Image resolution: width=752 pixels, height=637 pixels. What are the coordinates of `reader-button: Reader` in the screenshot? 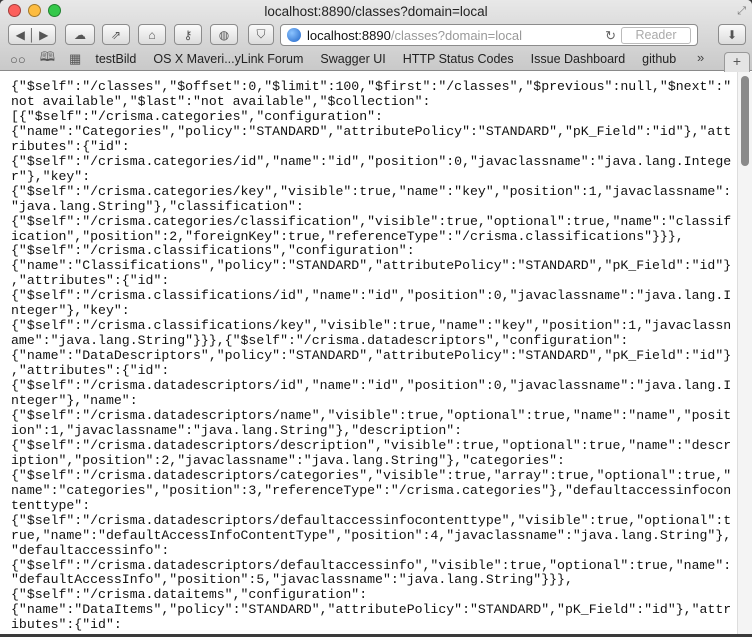 It's located at (656, 35).